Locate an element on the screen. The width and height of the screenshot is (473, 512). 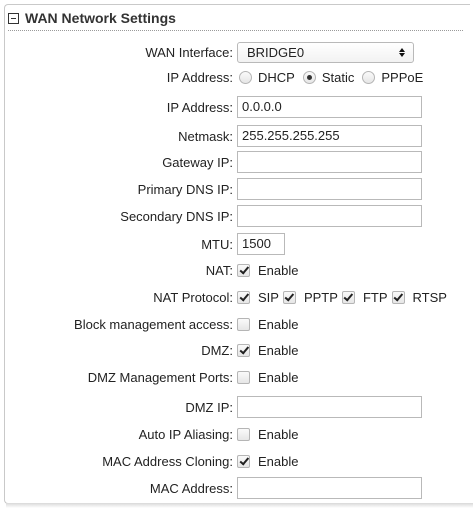
dhcp-radio is located at coordinates (245, 77).